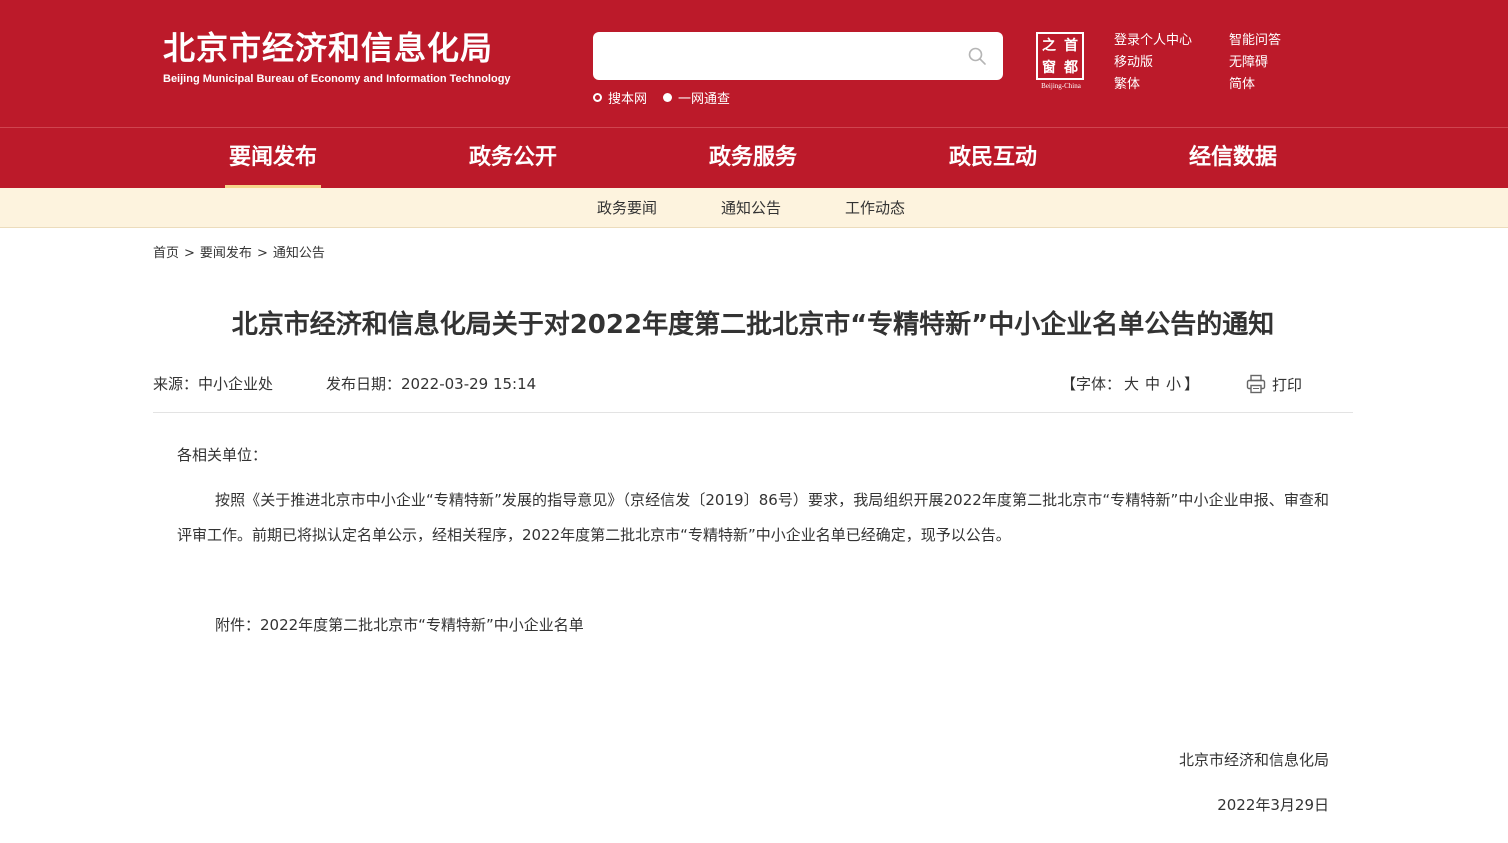 Image resolution: width=1508 pixels, height=843 pixels. What do you see at coordinates (1287, 384) in the screenshot?
I see `print-label: 打印` at bounding box center [1287, 384].